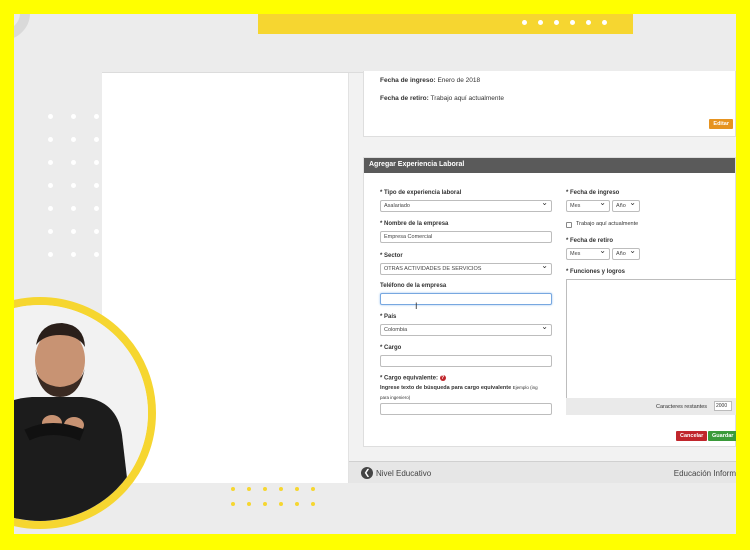 This screenshot has height=550, width=750. Describe the element at coordinates (593, 193) in the screenshot. I see `fecha-ingreso-label: * Fecha de ingreso` at that location.